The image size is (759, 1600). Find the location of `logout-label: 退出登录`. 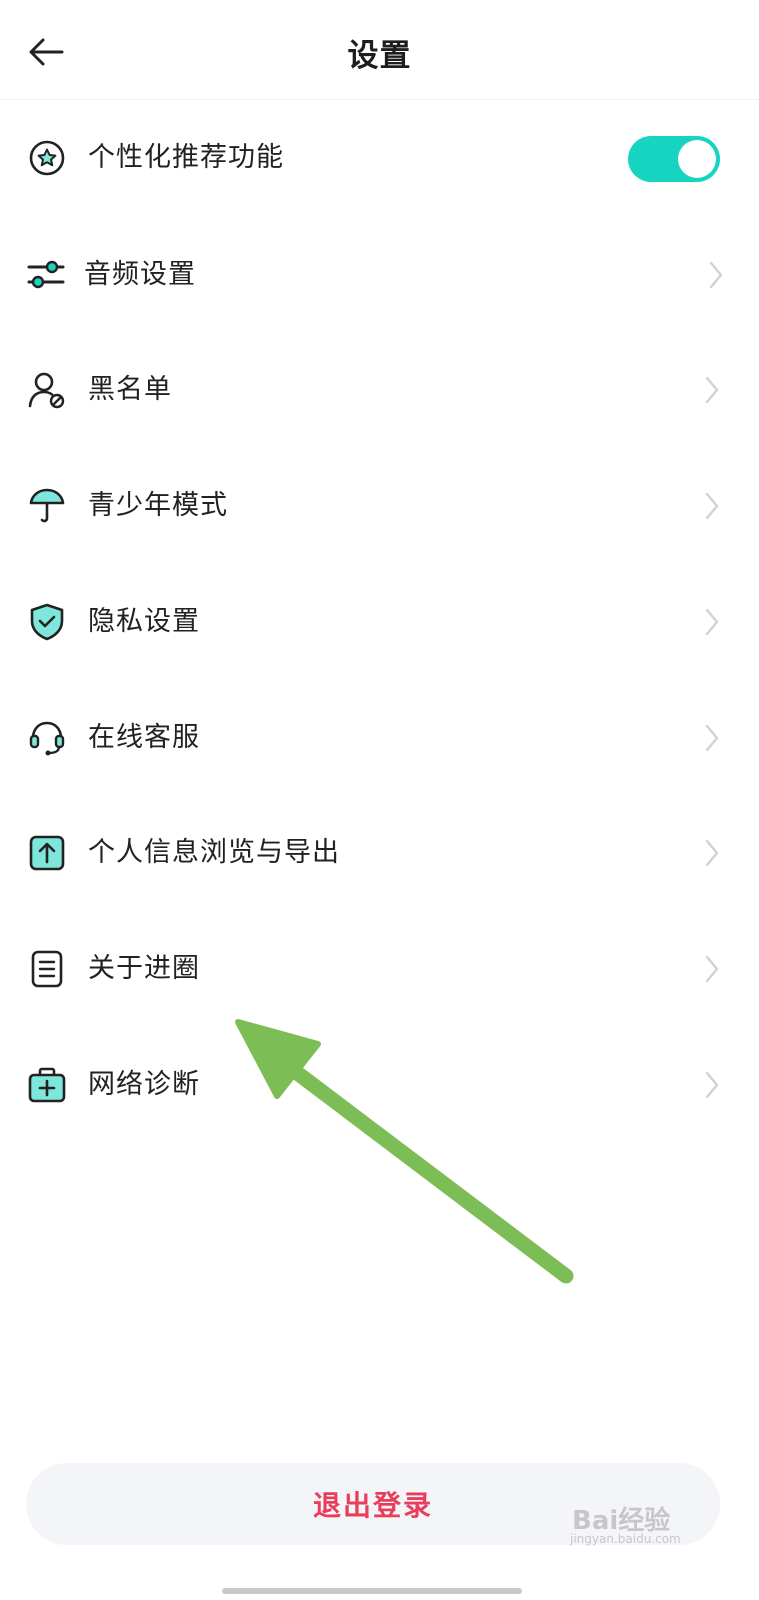

logout-label: 退出登录 is located at coordinates (372, 1505).